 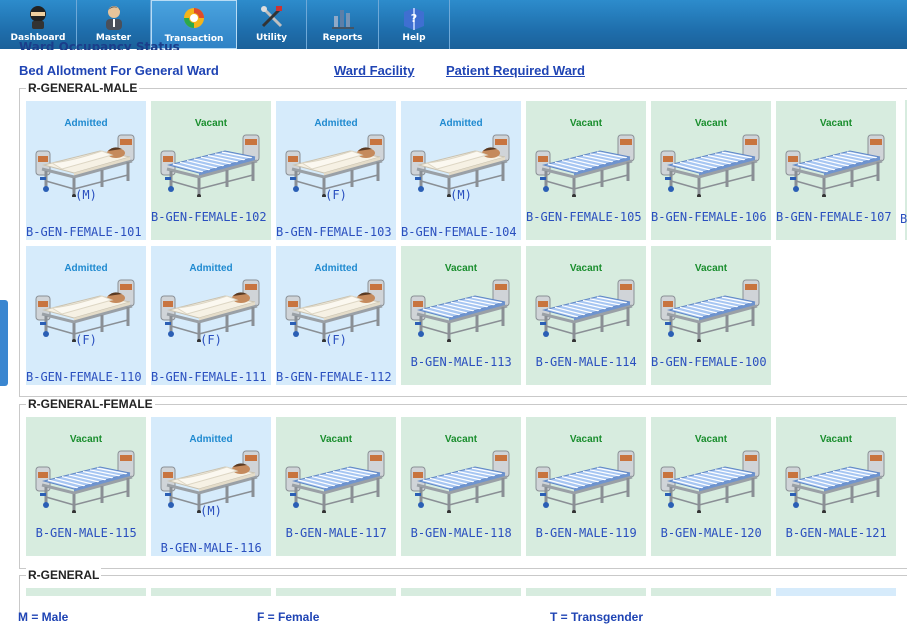 What do you see at coordinates (336, 170) in the screenshot?
I see `bed-tile: Admitted (F) B-GEN-FEMALE-103` at bounding box center [336, 170].